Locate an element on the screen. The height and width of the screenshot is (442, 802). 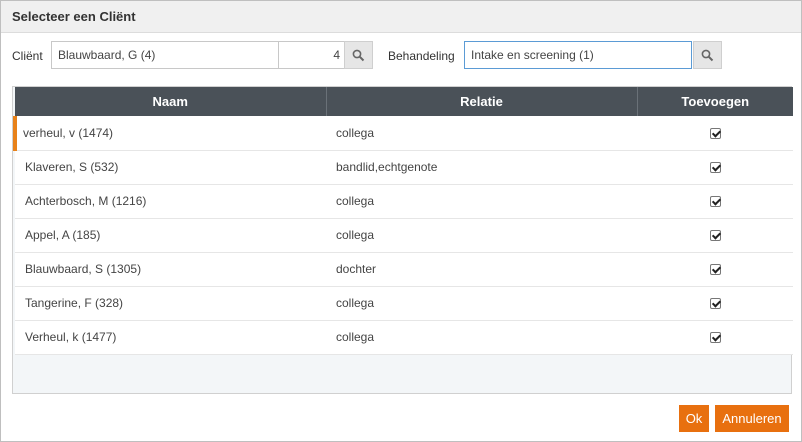
client-input is located at coordinates (165, 55).